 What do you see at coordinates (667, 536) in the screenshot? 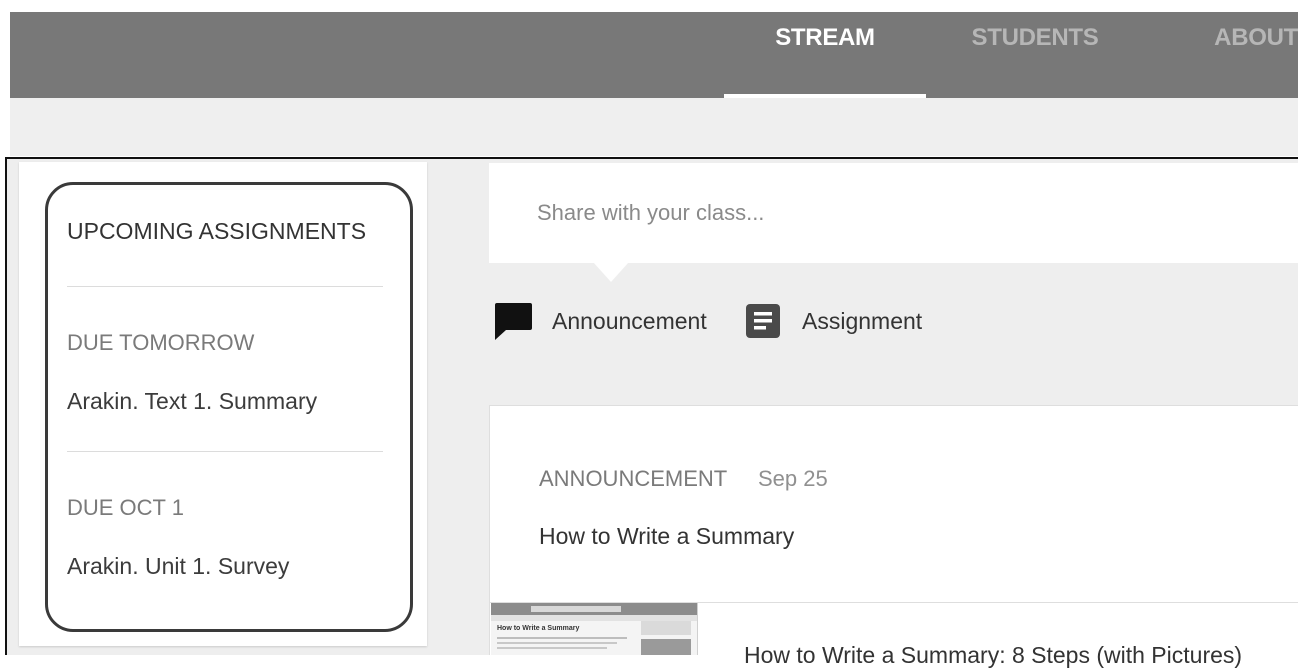
I see `post-title: How to Write a Summary` at bounding box center [667, 536].